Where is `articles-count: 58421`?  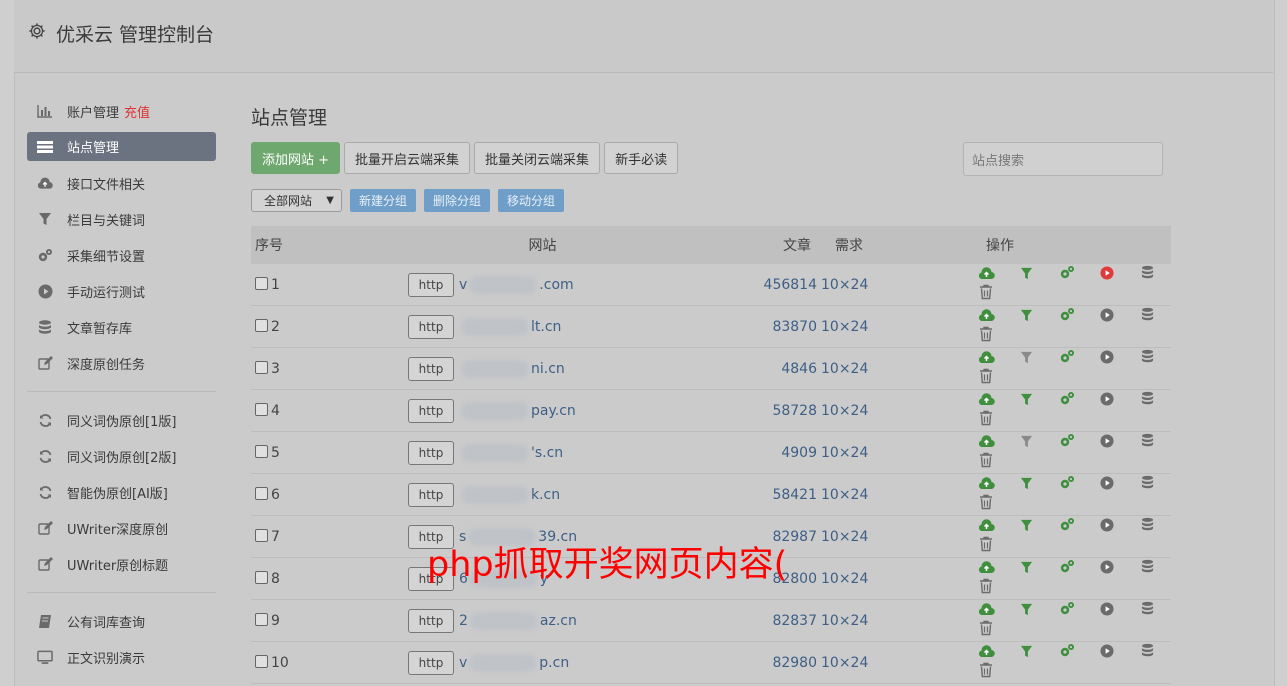
articles-count: 58421 is located at coordinates (756, 495).